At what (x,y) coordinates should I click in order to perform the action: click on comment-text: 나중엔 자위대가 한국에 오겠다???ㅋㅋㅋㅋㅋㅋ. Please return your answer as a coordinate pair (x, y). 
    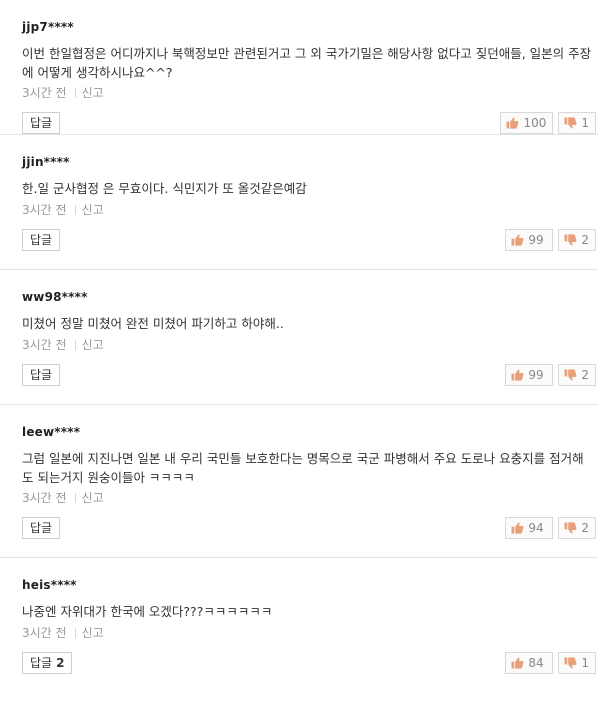
    Looking at the image, I should click on (147, 611).